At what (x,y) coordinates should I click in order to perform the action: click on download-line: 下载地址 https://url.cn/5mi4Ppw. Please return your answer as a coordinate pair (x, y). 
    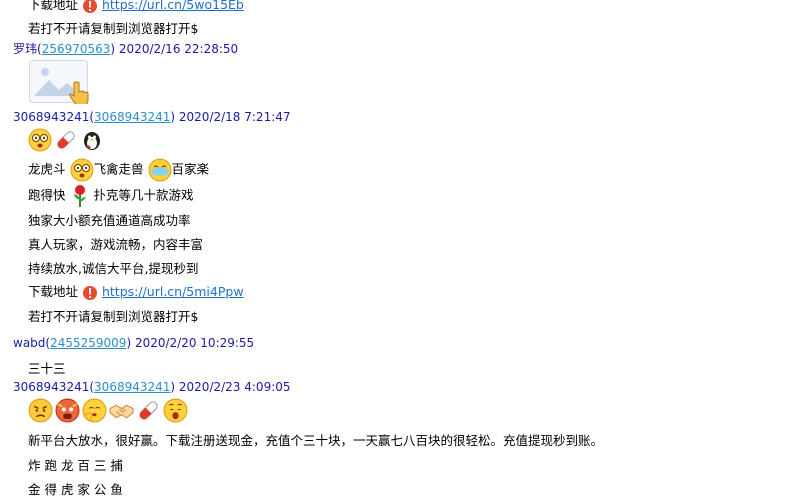
    Looking at the image, I should click on (136, 291).